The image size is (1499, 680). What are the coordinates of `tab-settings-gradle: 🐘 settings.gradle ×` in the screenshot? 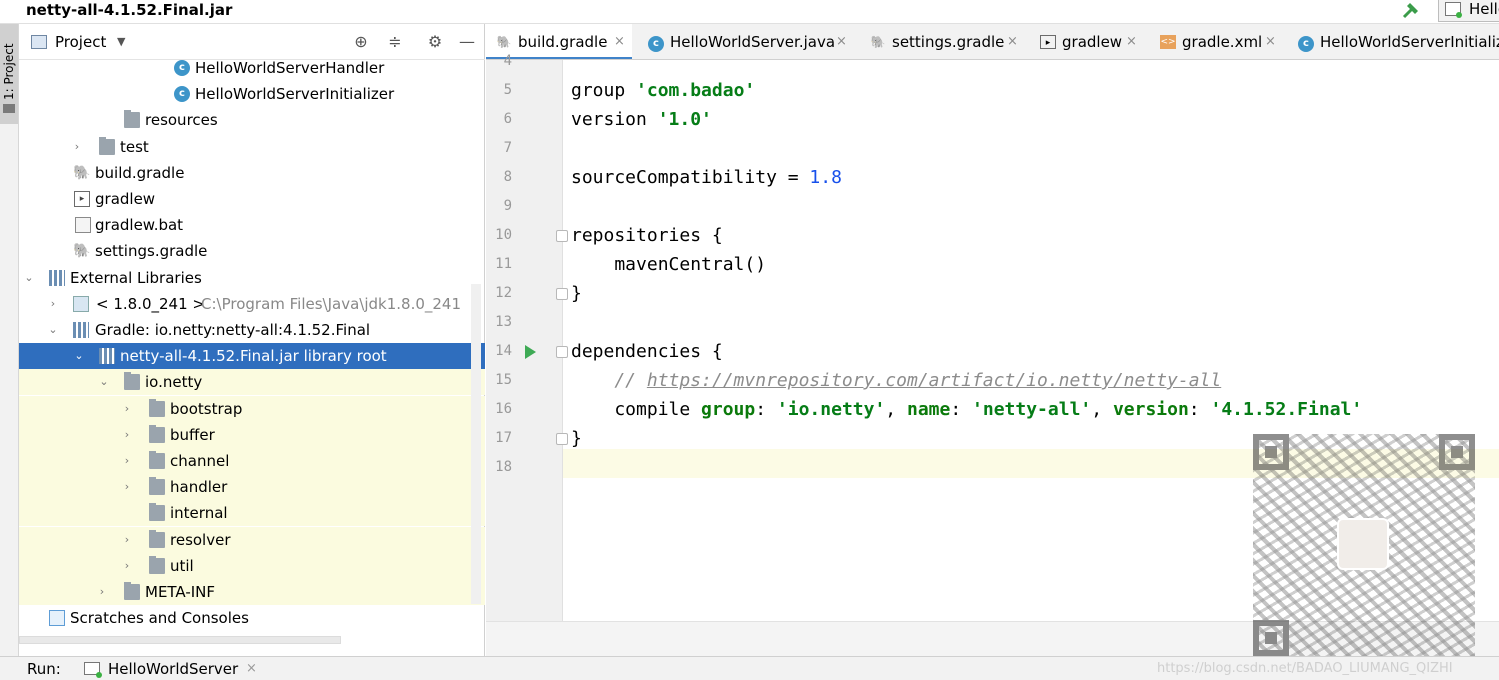 It's located at (943, 41).